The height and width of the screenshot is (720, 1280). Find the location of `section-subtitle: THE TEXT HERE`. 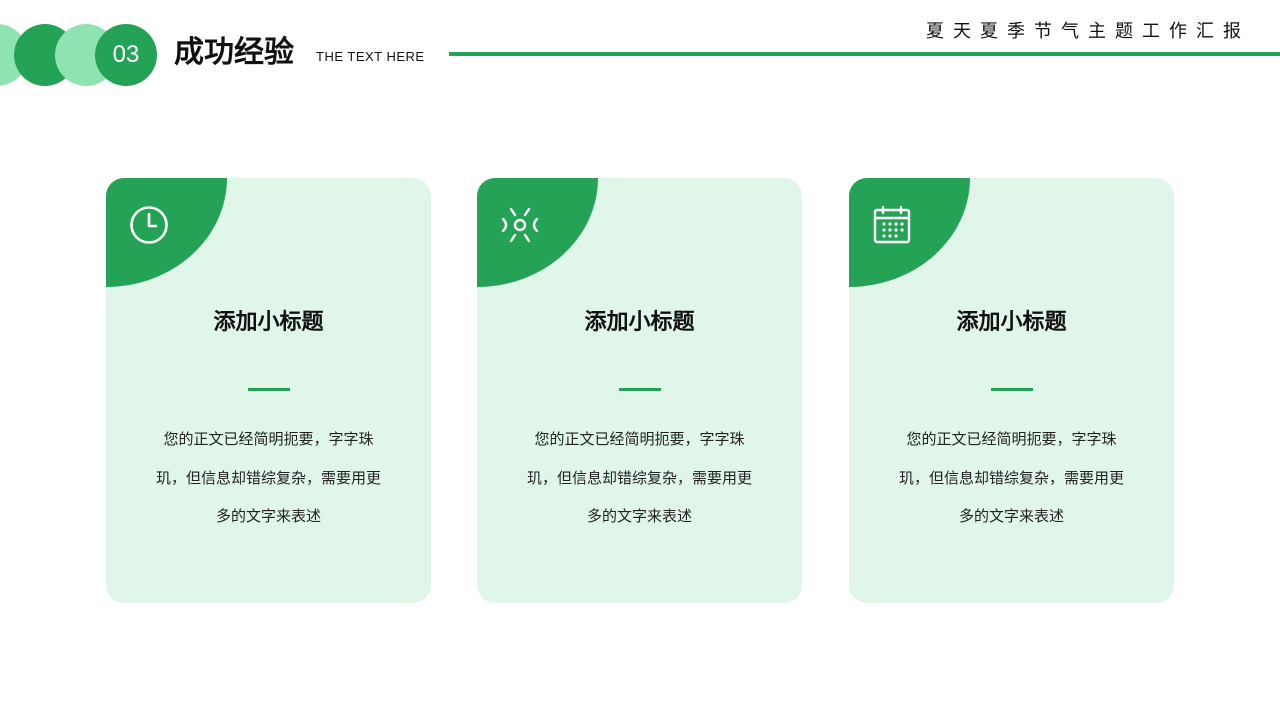

section-subtitle: THE TEXT HERE is located at coordinates (370, 56).